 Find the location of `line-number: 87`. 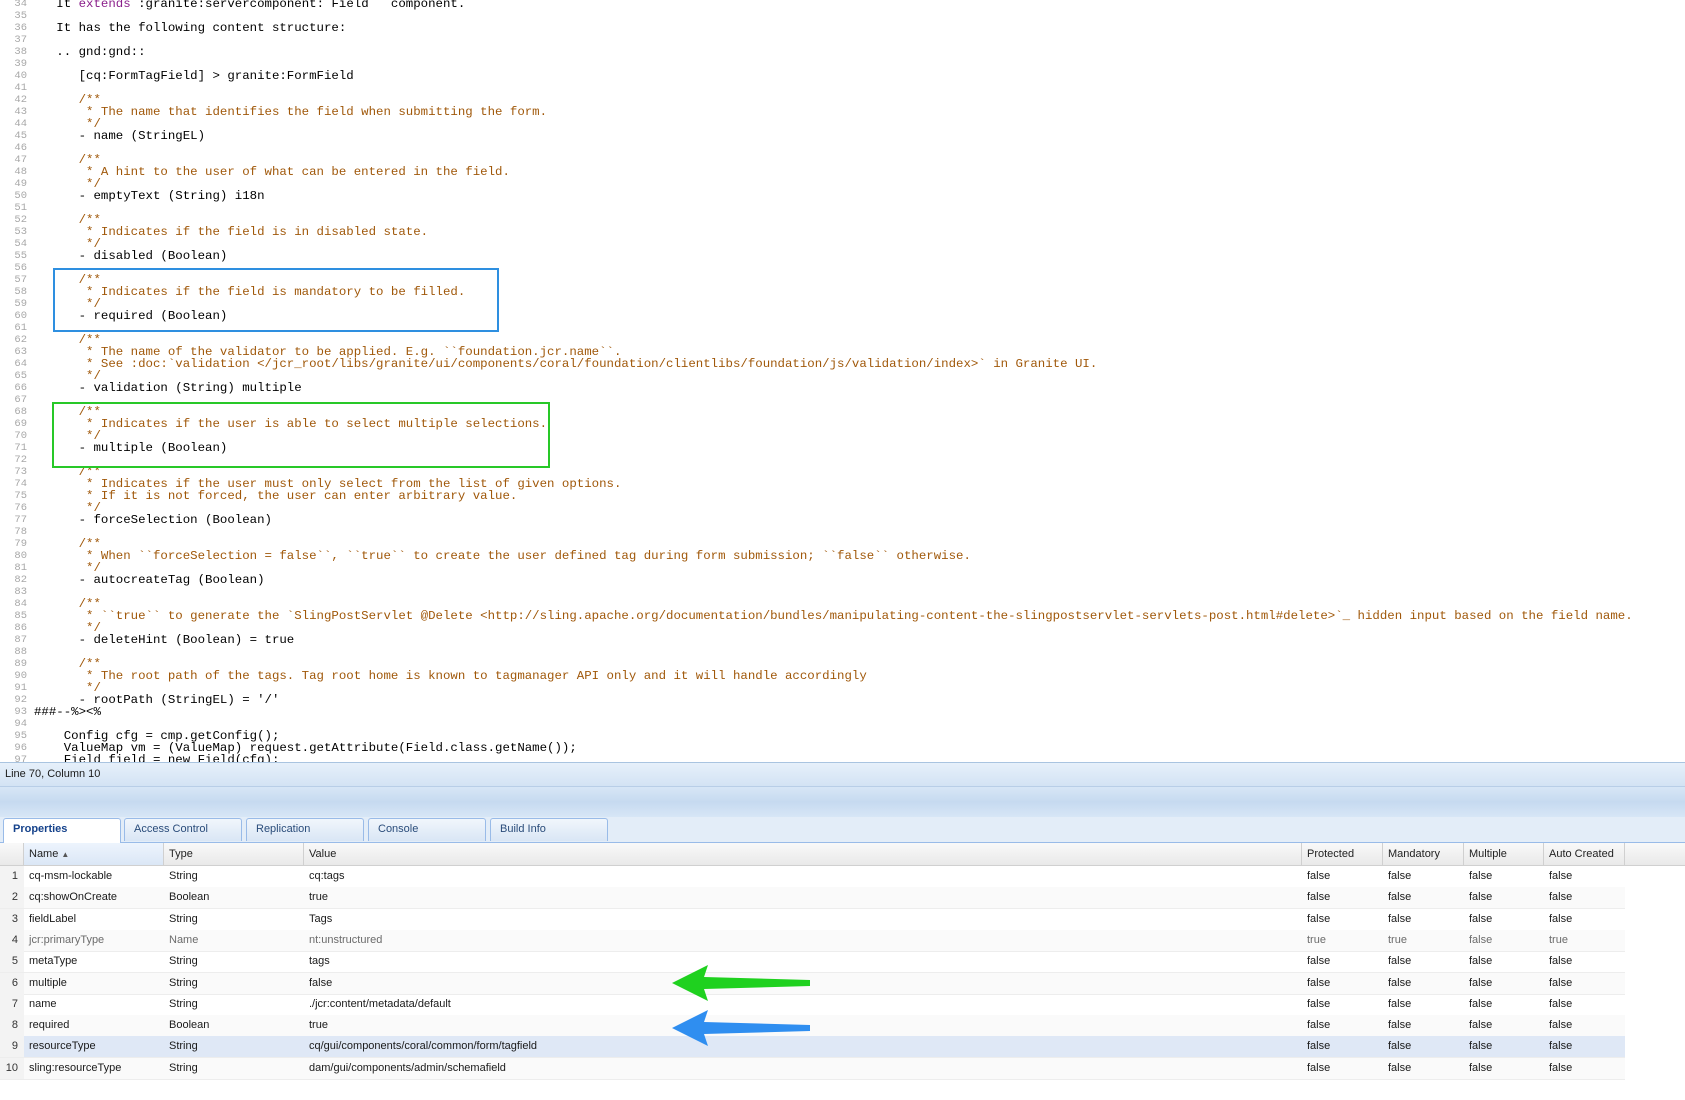

line-number: 87 is located at coordinates (20, 640).